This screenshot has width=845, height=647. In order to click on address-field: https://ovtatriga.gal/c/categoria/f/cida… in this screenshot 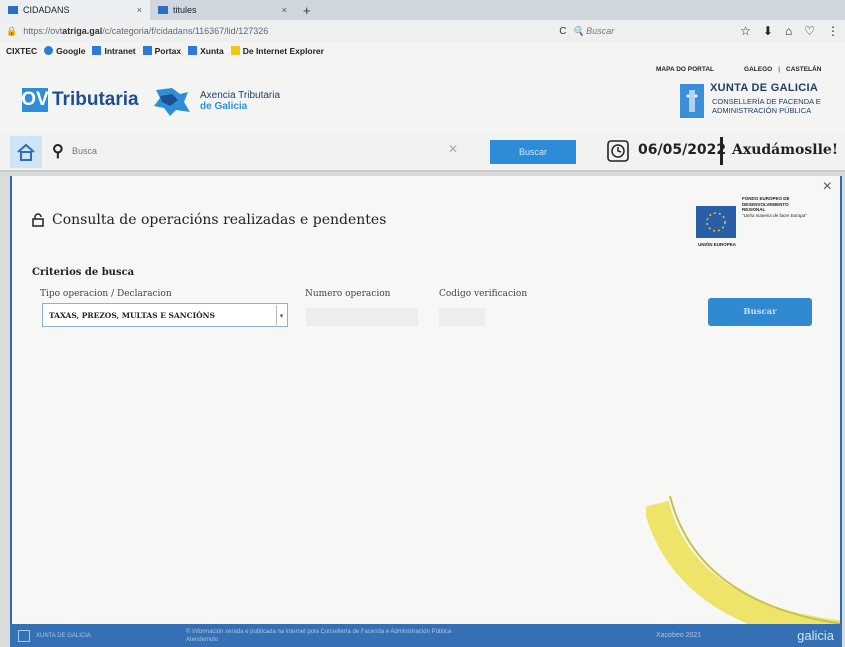, I will do `click(233, 31)`.